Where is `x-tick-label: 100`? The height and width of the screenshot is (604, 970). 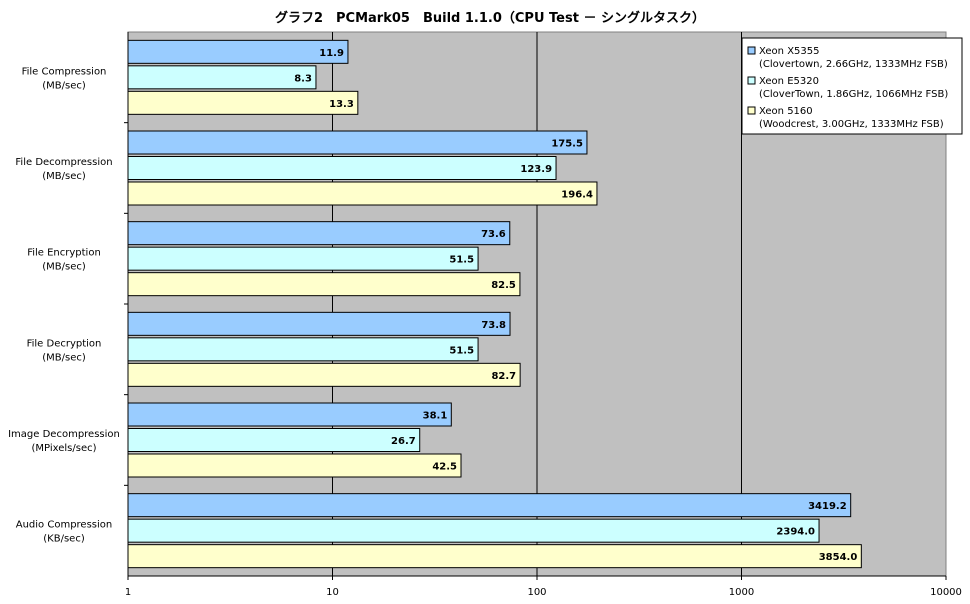 x-tick-label: 100 is located at coordinates (536, 592).